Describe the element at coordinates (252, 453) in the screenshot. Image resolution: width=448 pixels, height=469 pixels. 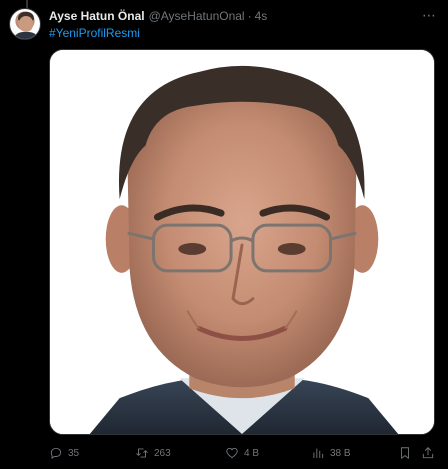
I see `like-count: 4 B` at that location.